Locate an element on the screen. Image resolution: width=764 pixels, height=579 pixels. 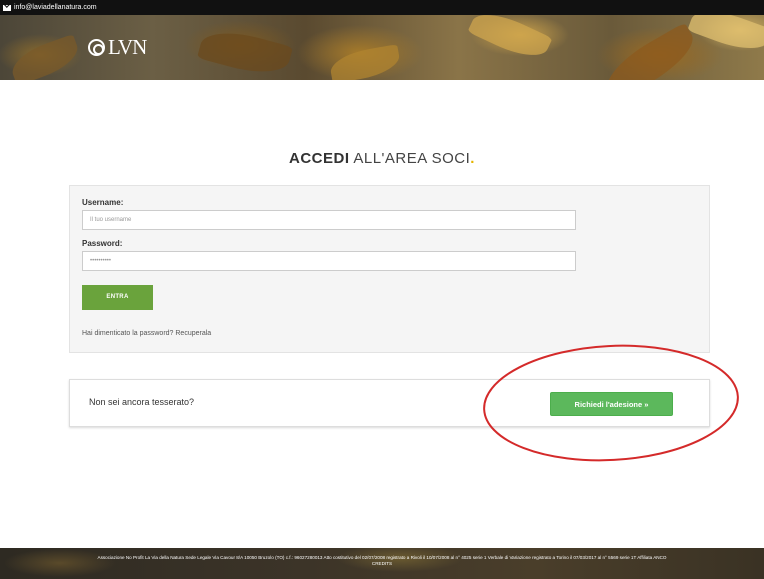
footer-credits-link: CREDITS is located at coordinates (382, 564).